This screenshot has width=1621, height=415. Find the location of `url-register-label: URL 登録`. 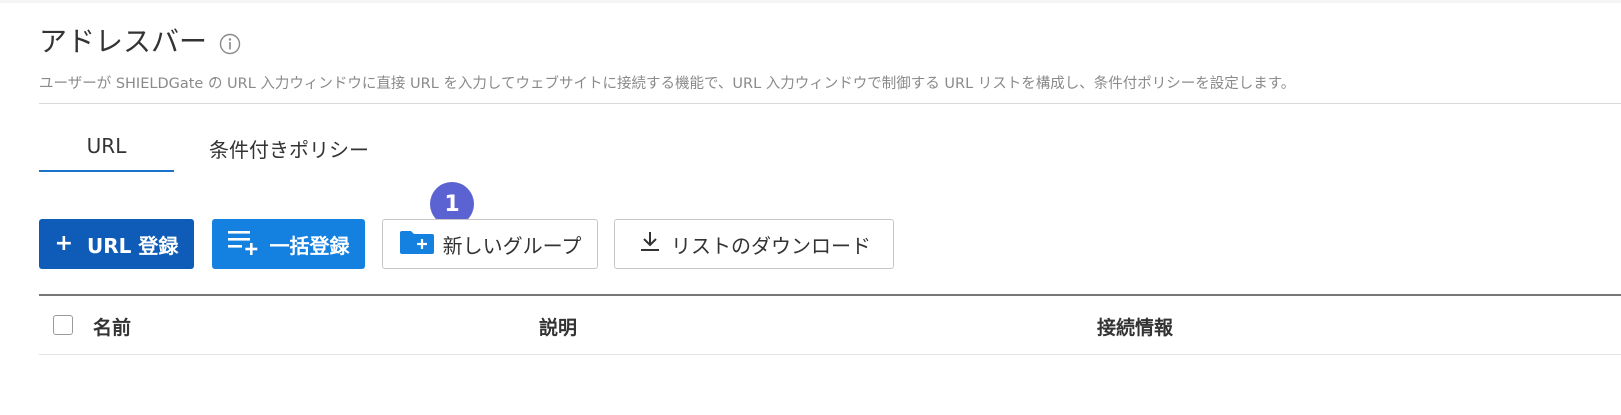

url-register-label: URL 登録 is located at coordinates (133, 245).